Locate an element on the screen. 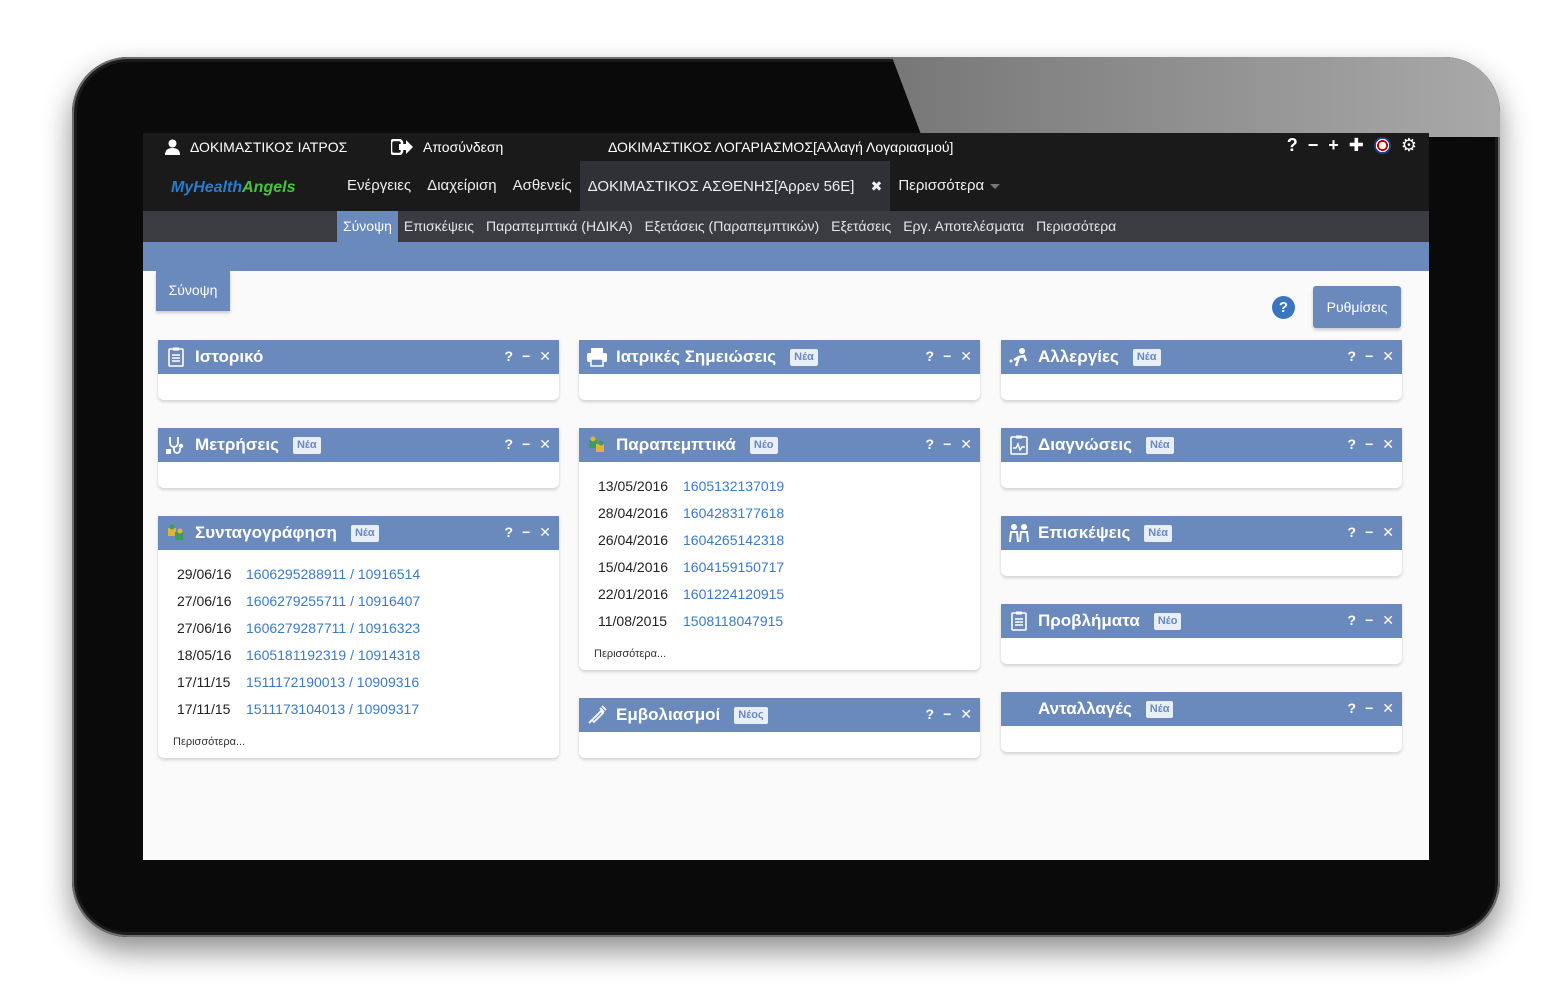 The width and height of the screenshot is (1556, 1005). item-link: 1511173104013 / 10909317 is located at coordinates (332, 709).